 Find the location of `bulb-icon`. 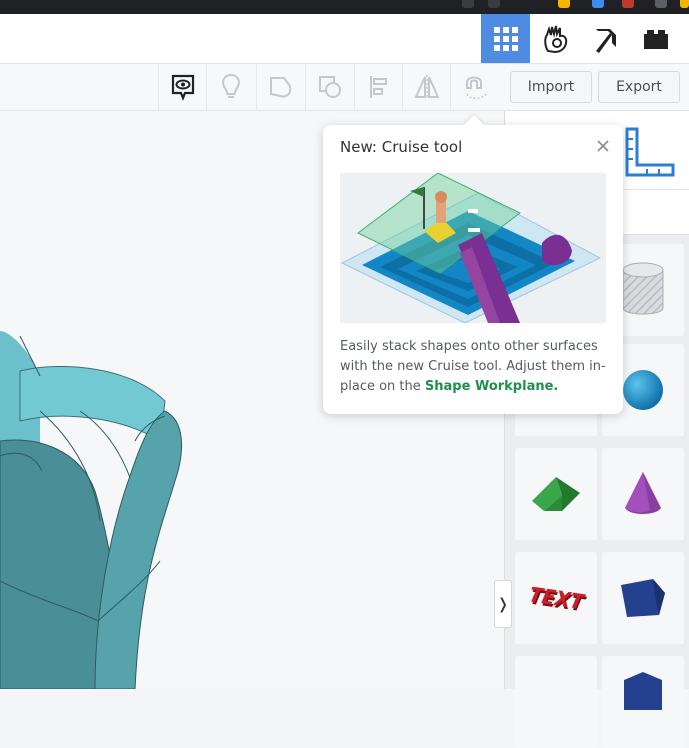

bulb-icon is located at coordinates (231, 85).